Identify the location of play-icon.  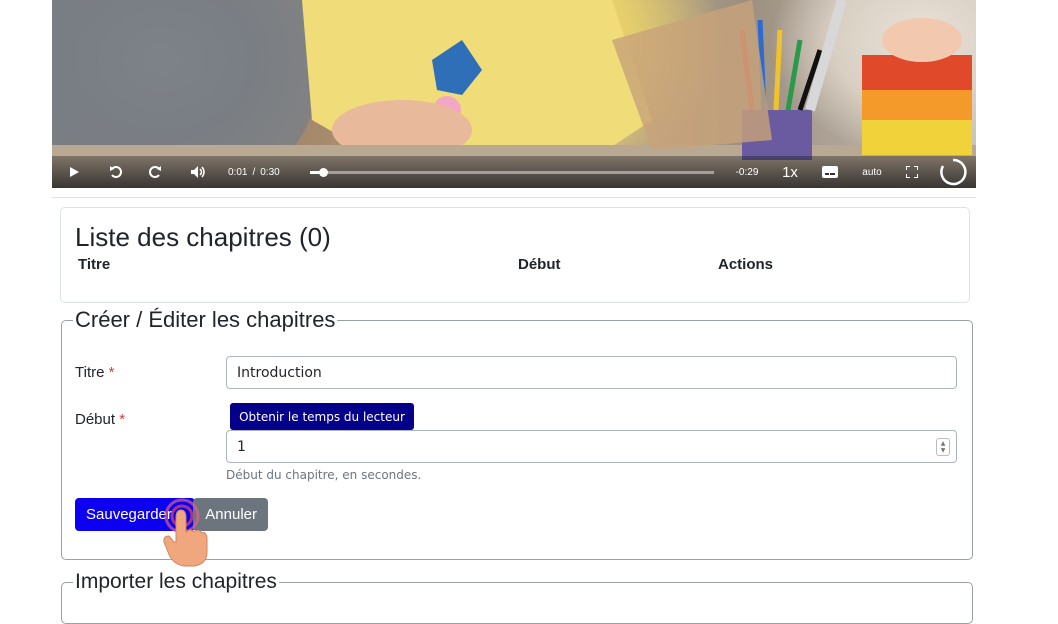
(74, 172).